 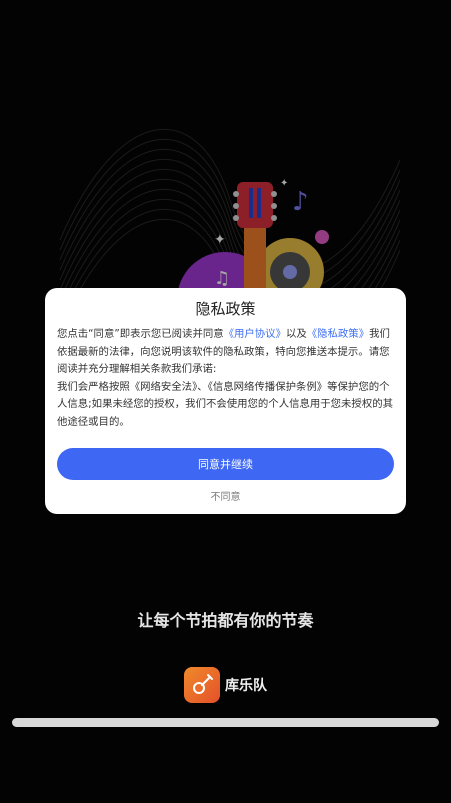 What do you see at coordinates (246, 686) in the screenshot?
I see `app-name: 库乐队` at bounding box center [246, 686].